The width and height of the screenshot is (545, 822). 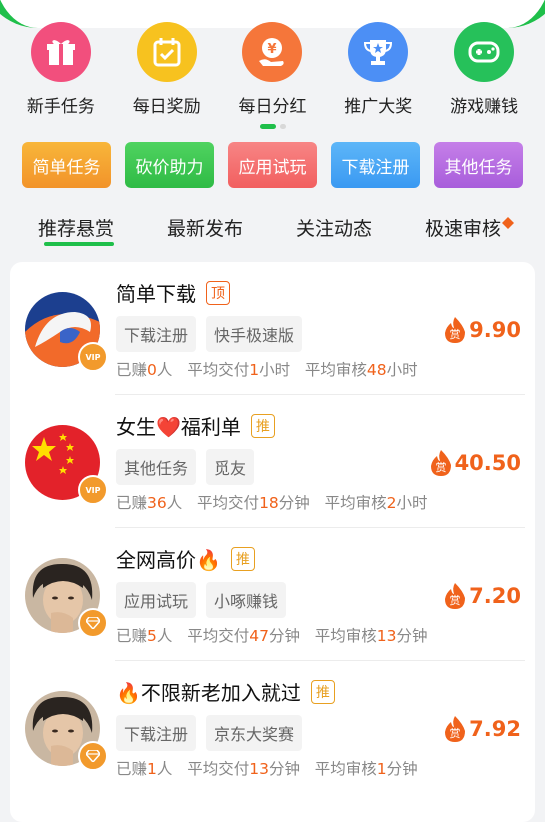 I want to click on task-stats: 已赚36人 平均交付18分钟 平均审核2小时, so click(x=272, y=502).